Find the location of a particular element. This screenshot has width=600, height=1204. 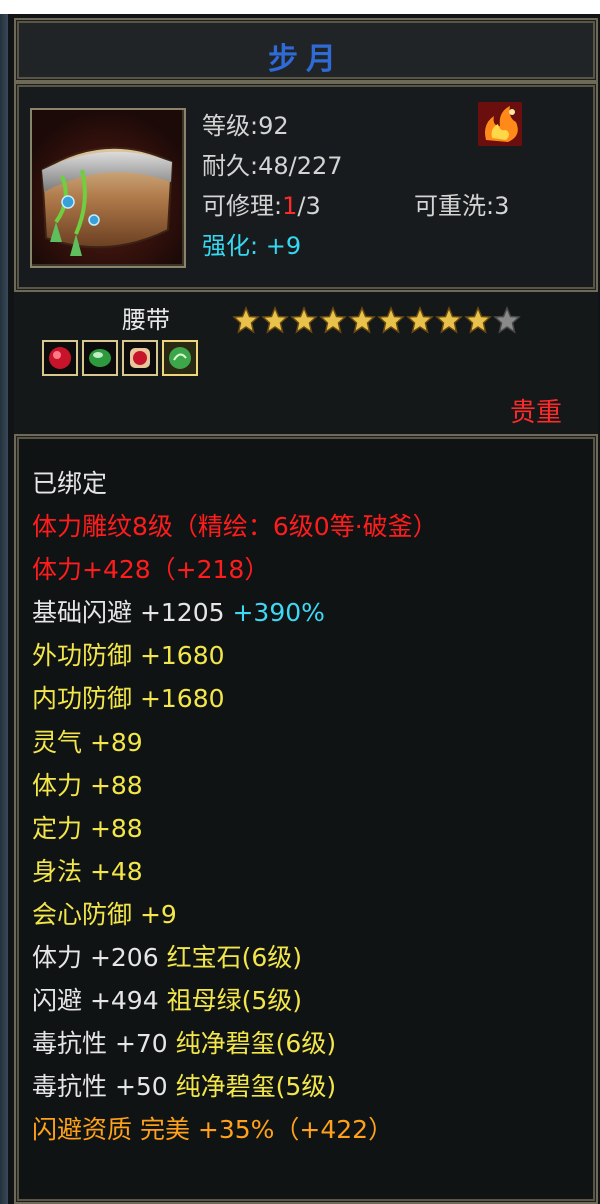

attribute-row: 体力雕纹8级（精绘：6级0等·破釜） is located at coordinates (235, 530).